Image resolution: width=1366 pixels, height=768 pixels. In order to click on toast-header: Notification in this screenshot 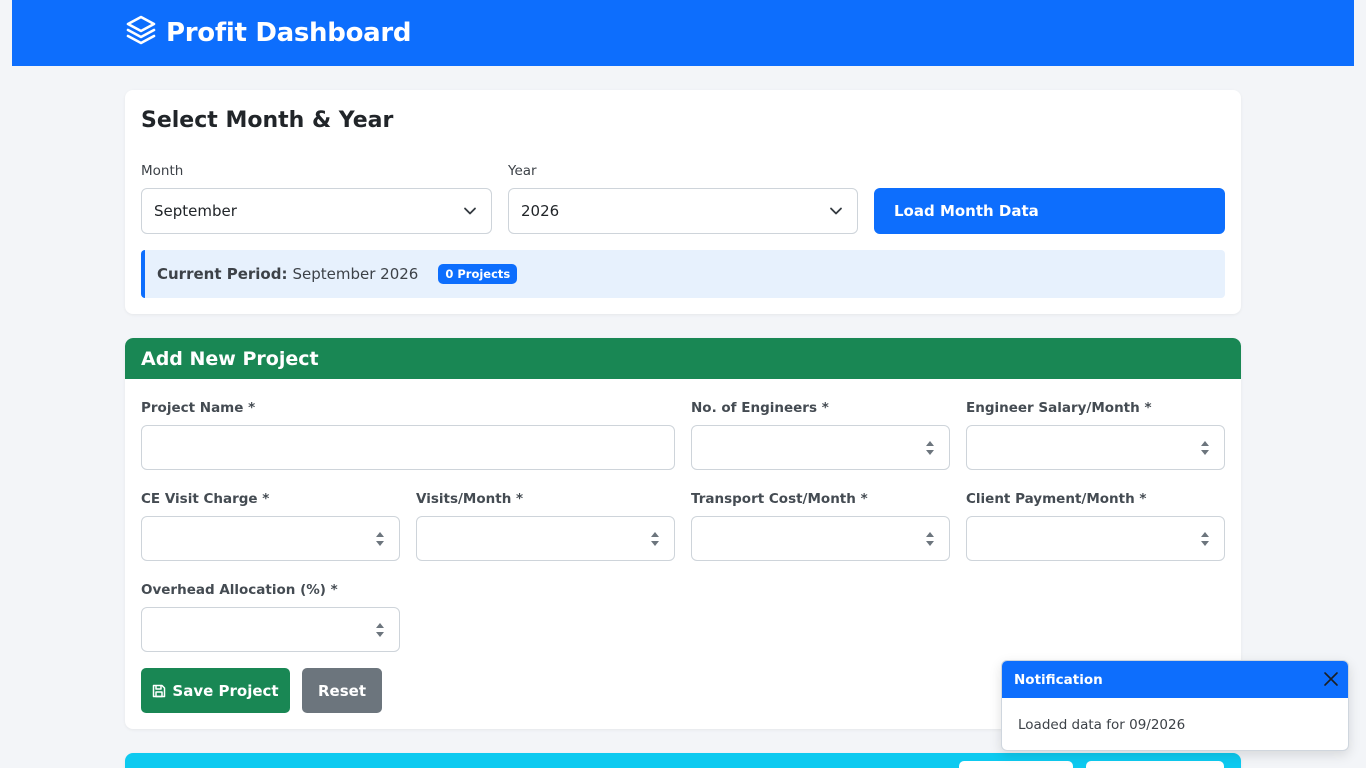, I will do `click(1175, 679)`.